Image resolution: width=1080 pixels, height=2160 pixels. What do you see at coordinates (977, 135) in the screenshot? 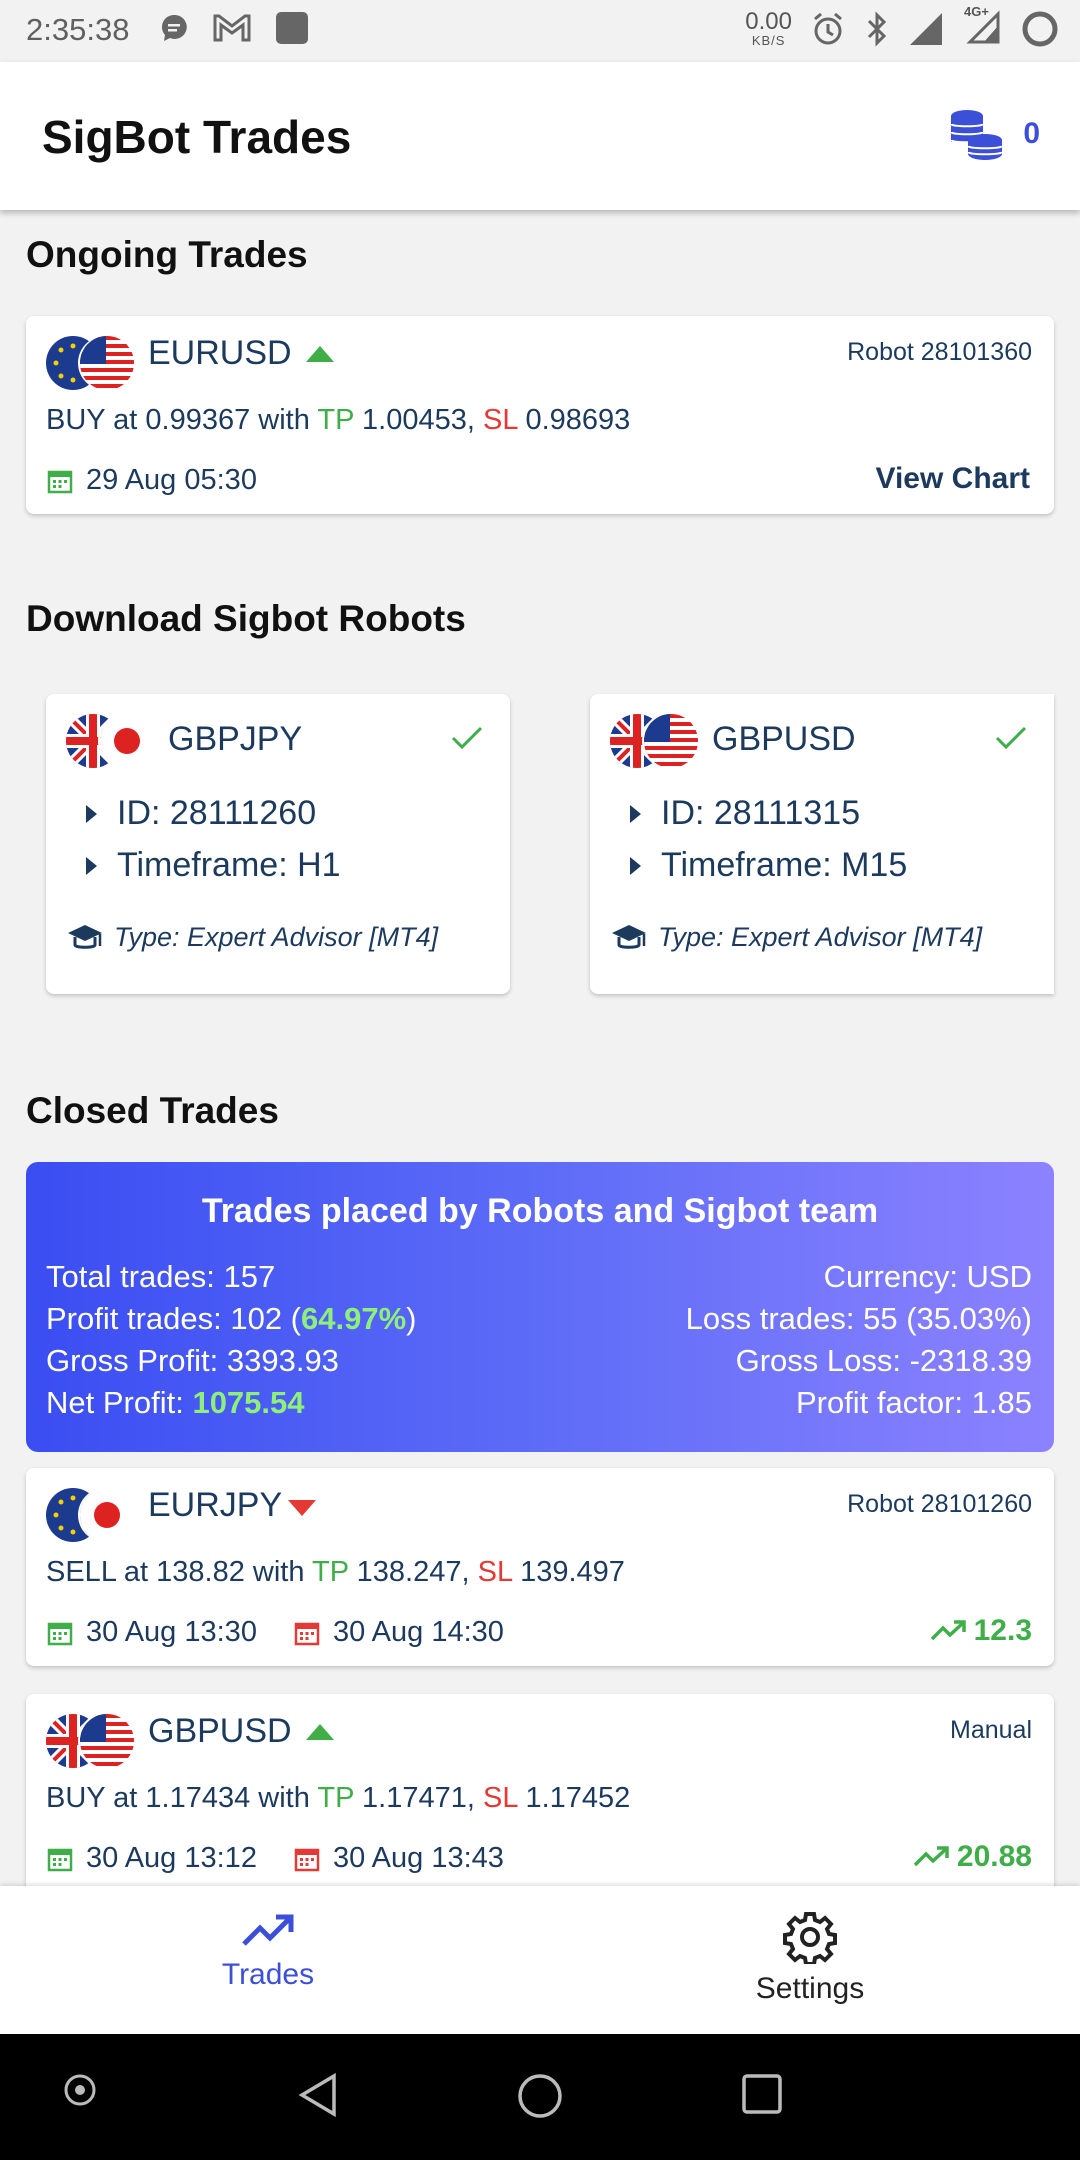
I see `coins-icon` at bounding box center [977, 135].